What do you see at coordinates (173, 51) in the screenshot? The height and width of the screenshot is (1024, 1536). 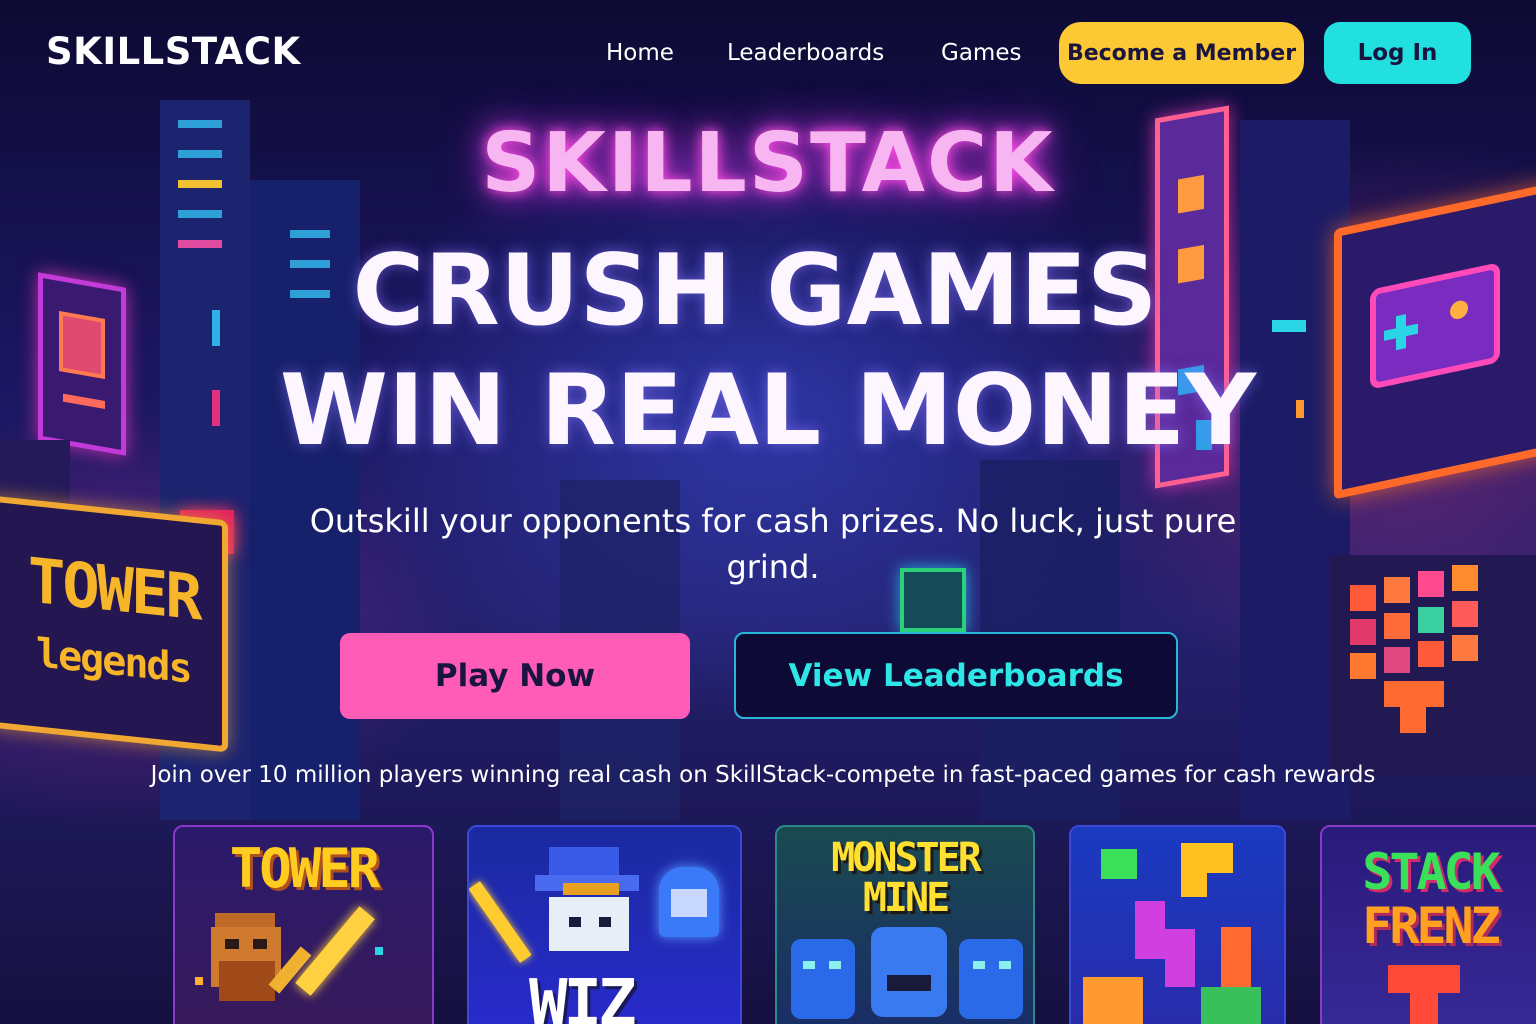 I see `site-logo: SKILLSTACK` at bounding box center [173, 51].